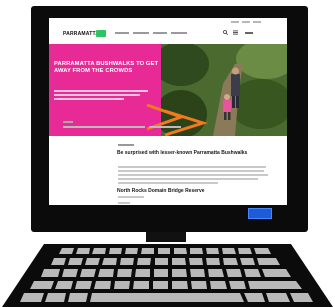  Describe the element at coordinates (260, 213) in the screenshot. I see `power-indicator-icon` at that location.